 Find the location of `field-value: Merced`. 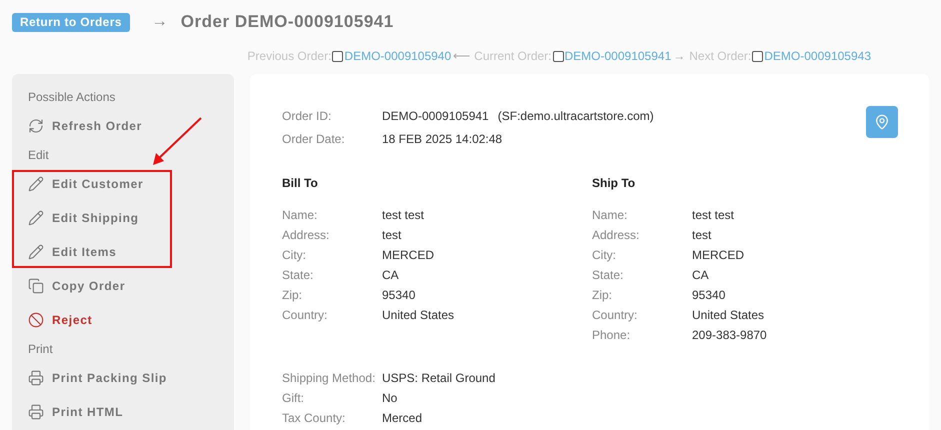

field-value: Merced is located at coordinates (402, 418).